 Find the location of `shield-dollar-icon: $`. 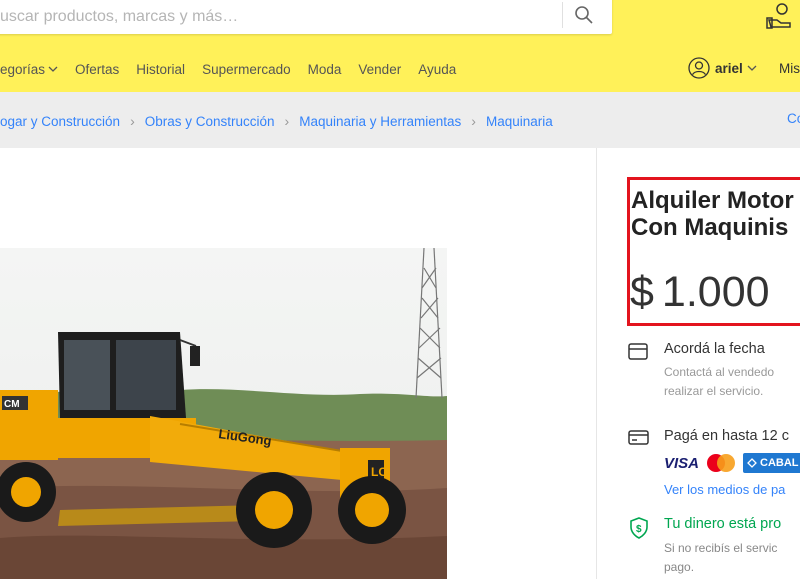

shield-dollar-icon: $ is located at coordinates (639, 528).